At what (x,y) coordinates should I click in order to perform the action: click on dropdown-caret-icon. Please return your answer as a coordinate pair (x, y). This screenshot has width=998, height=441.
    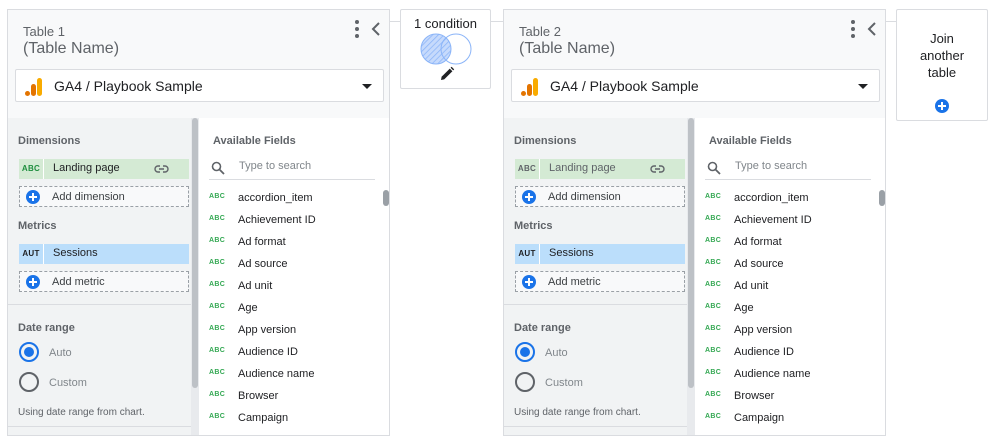
    Looking at the image, I should click on (367, 86).